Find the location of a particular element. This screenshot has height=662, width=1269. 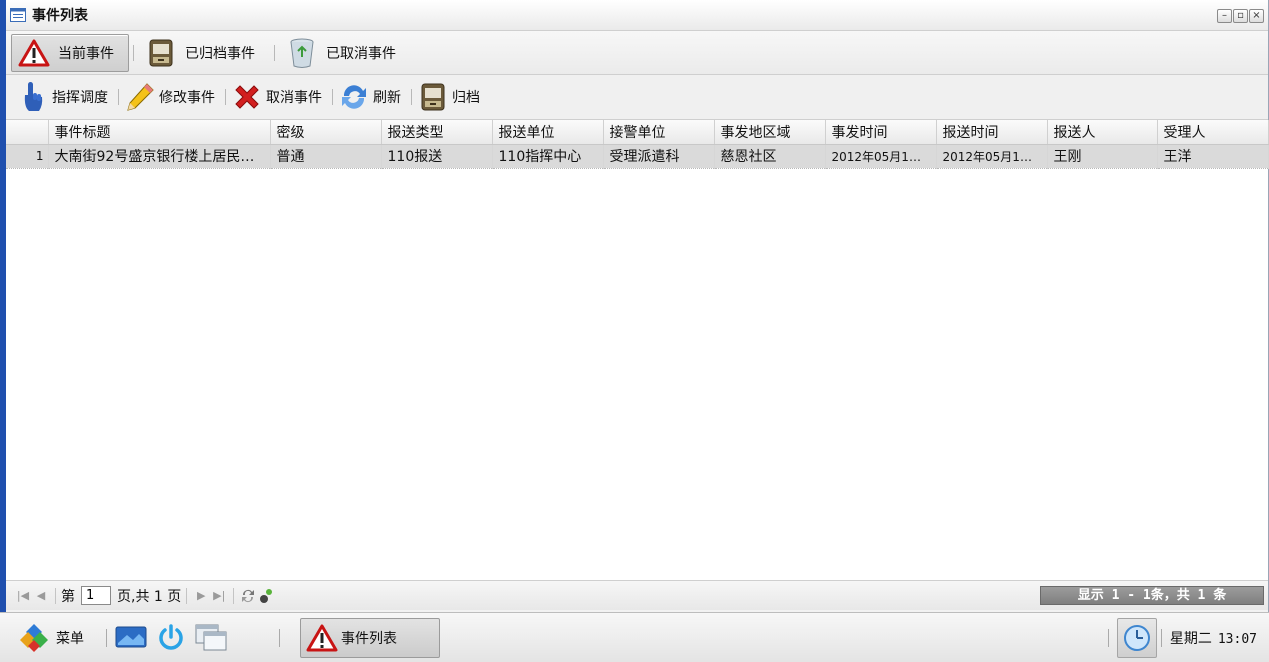

time-label: 13:07 is located at coordinates (1237, 639).